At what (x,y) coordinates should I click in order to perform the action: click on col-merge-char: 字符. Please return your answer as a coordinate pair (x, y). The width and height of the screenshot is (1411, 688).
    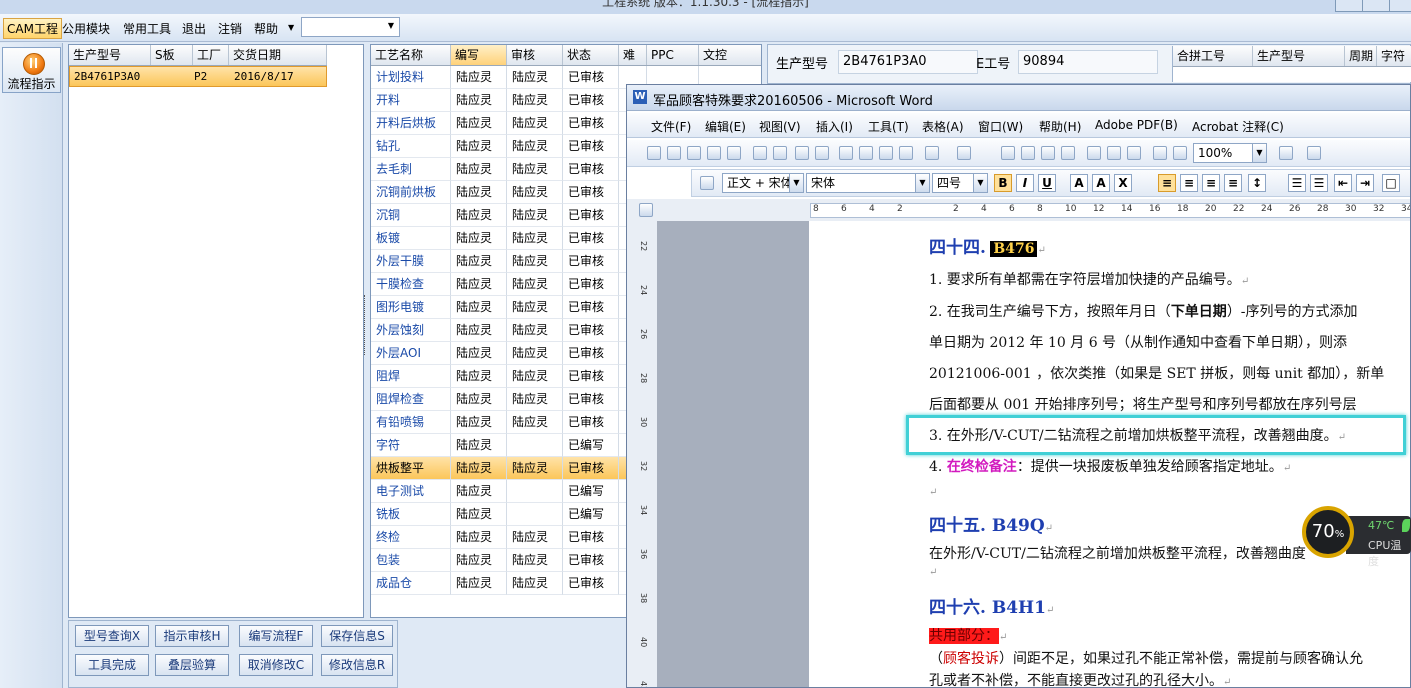
    Looking at the image, I should click on (1394, 56).